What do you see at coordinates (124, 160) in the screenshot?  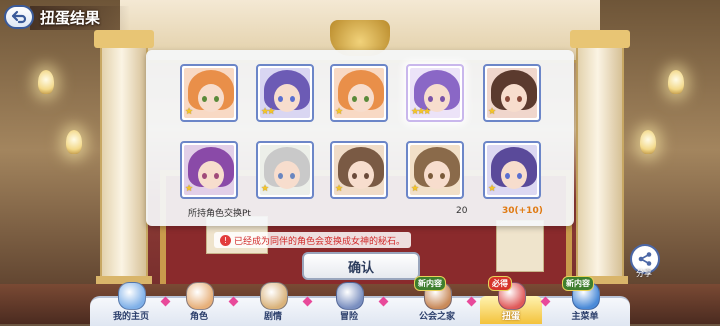 I see `pillar-left` at bounding box center [124, 160].